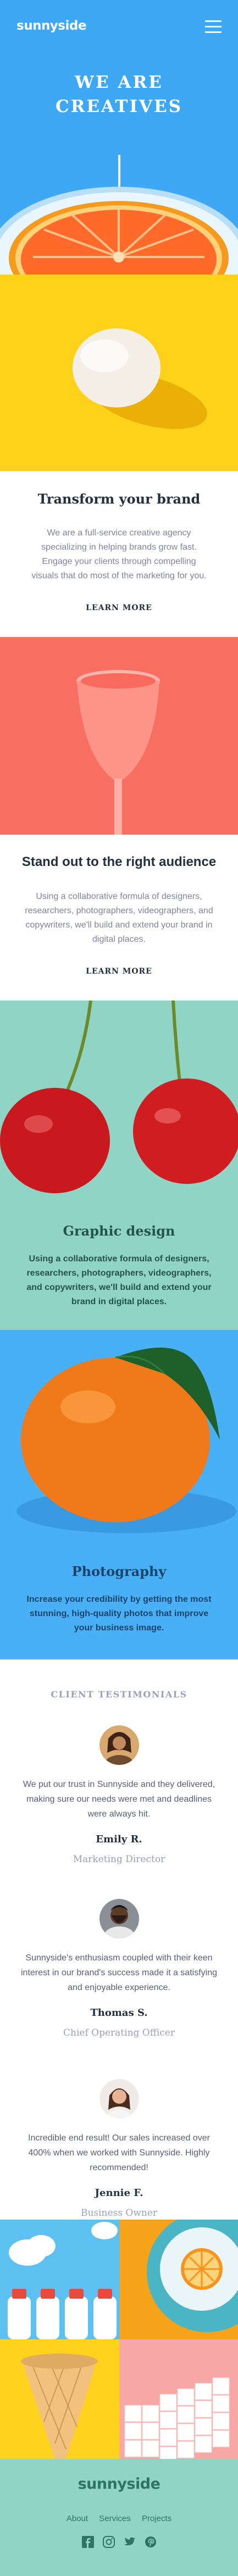 This screenshot has height=2576, width=238. I want to click on footer-logo: sunnyside, so click(119, 2485).